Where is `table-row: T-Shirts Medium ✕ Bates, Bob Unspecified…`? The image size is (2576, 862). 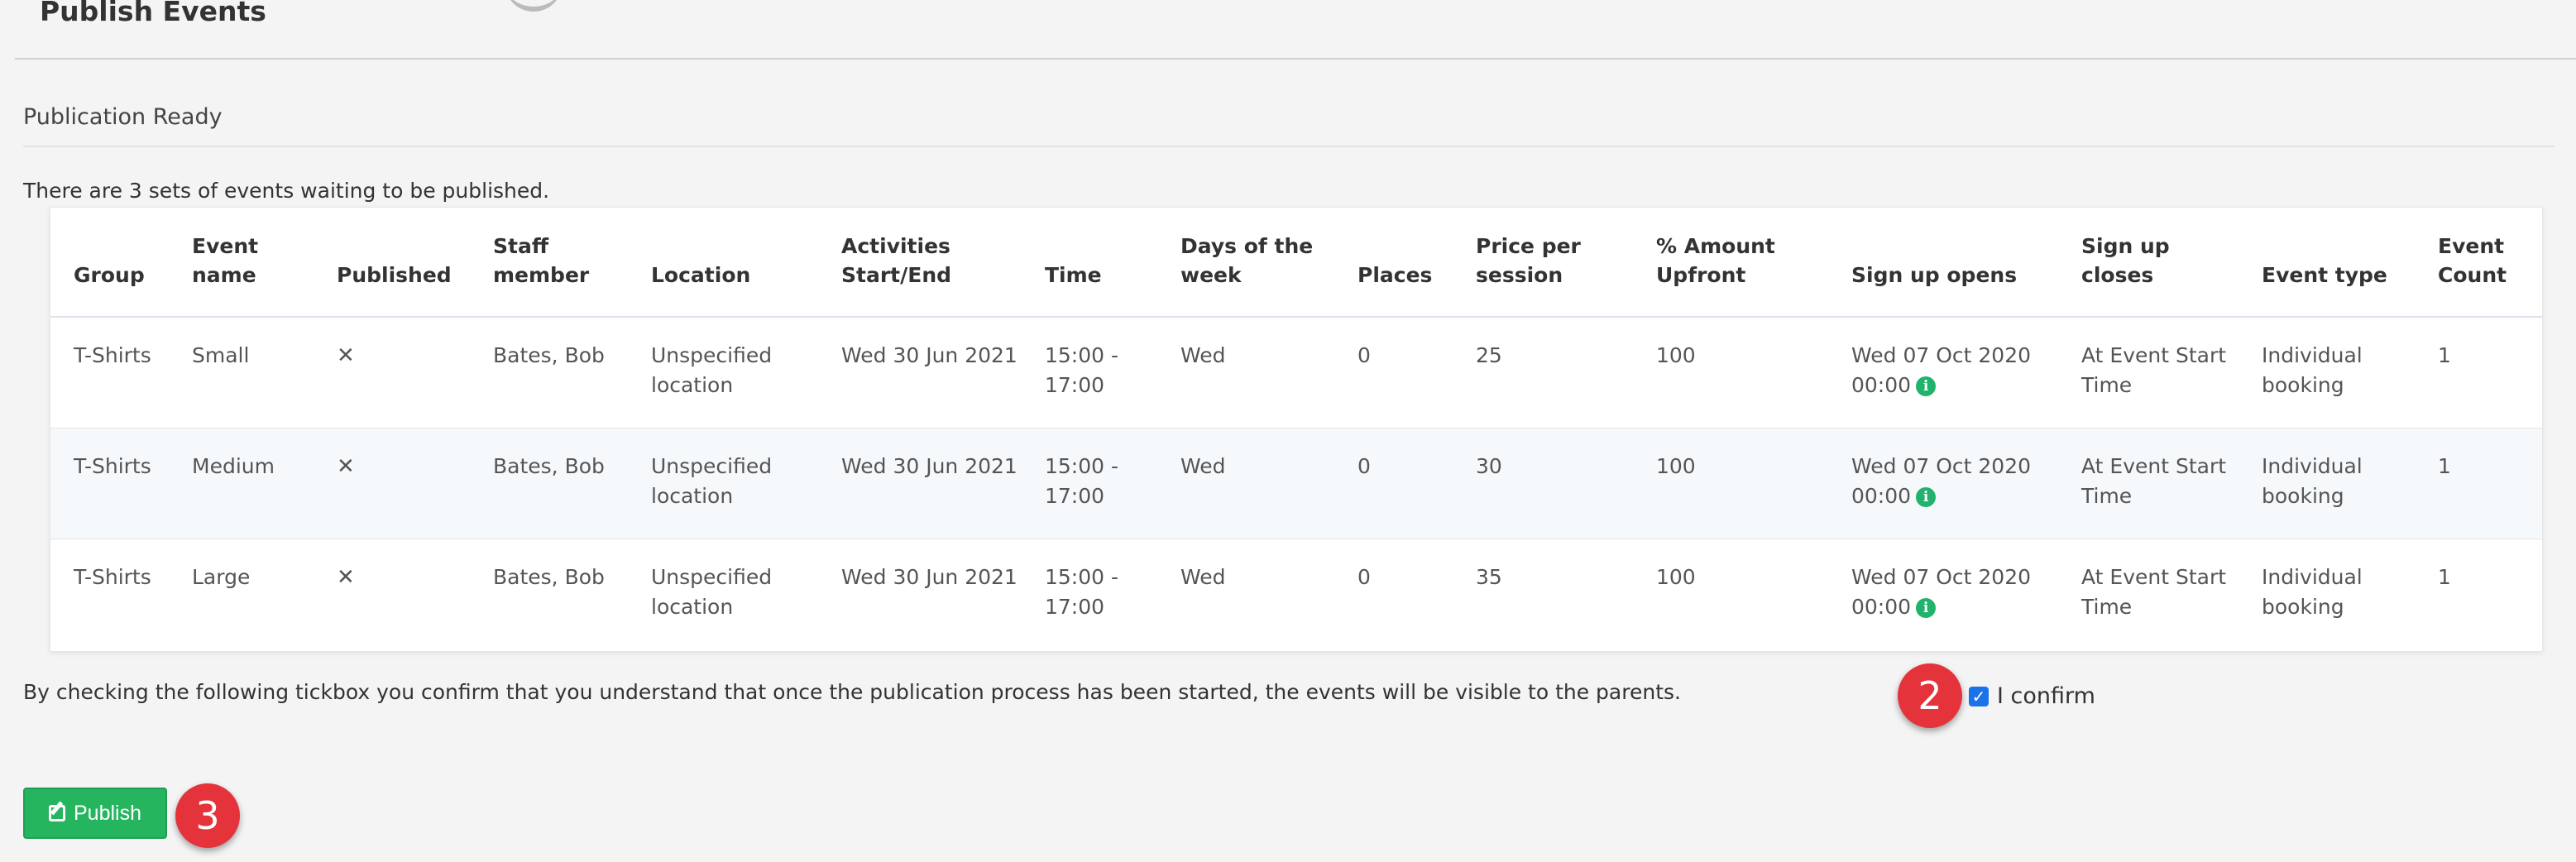
table-row: T-Shirts Medium ✕ Bates, Bob Unspecified… is located at coordinates (1296, 483).